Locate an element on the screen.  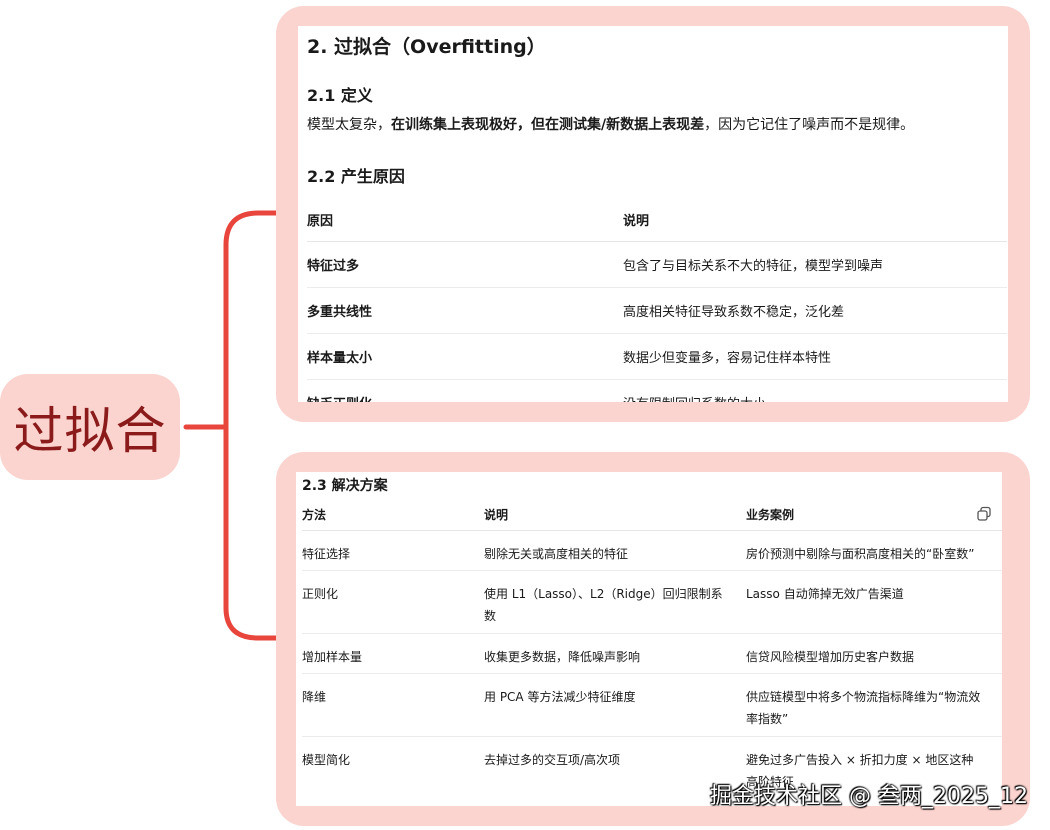
watermark: 掘金技术社区 @ 叁两_2025_12 is located at coordinates (869, 796).